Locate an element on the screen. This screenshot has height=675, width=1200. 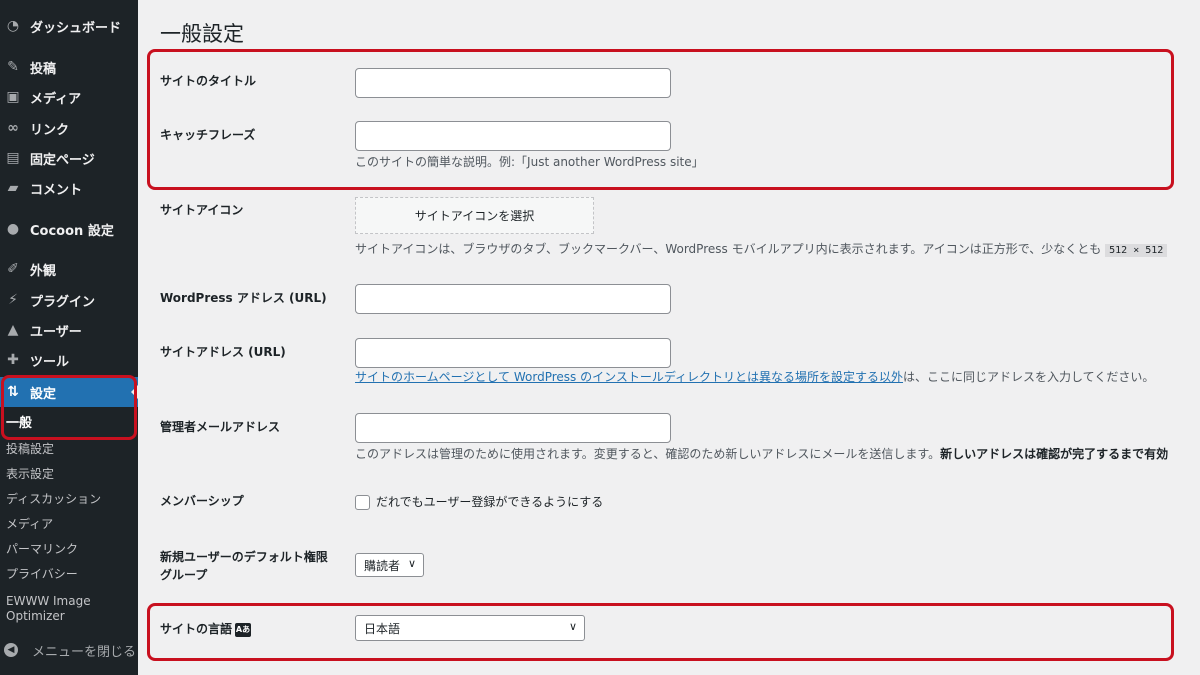
menu-dashboard: ◔ ダッシュボード is located at coordinates (69, 26).